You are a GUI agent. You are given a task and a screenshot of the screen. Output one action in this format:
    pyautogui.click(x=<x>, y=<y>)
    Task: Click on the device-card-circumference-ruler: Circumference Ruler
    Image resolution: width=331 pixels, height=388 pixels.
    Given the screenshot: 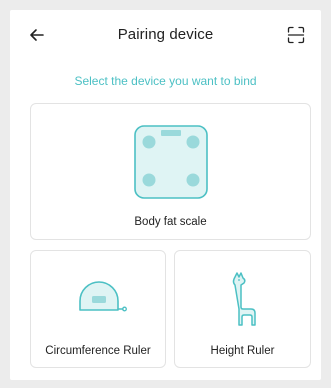 What is the action you would take?
    pyautogui.click(x=98, y=309)
    